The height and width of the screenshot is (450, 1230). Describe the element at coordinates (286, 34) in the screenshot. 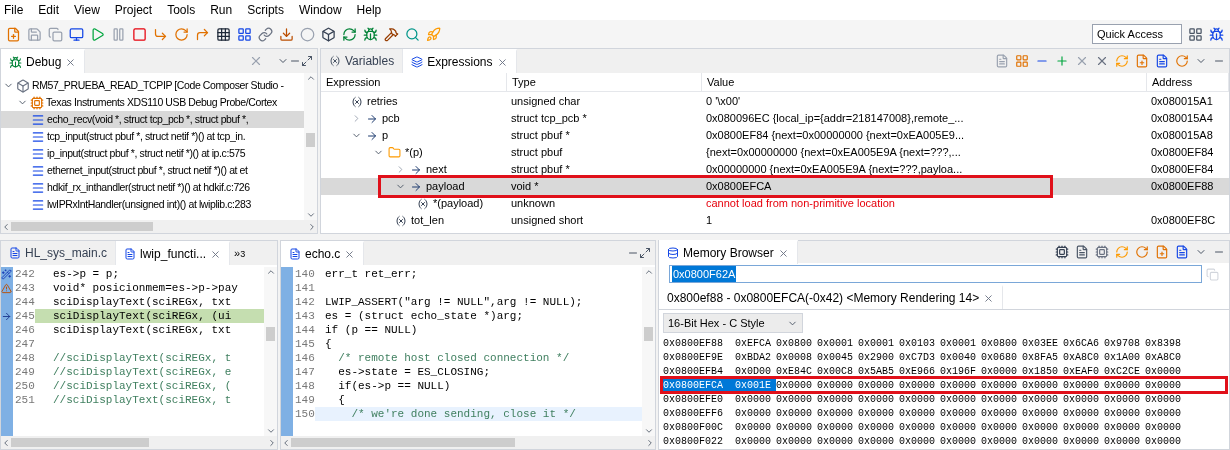

I see `download-icon` at that location.